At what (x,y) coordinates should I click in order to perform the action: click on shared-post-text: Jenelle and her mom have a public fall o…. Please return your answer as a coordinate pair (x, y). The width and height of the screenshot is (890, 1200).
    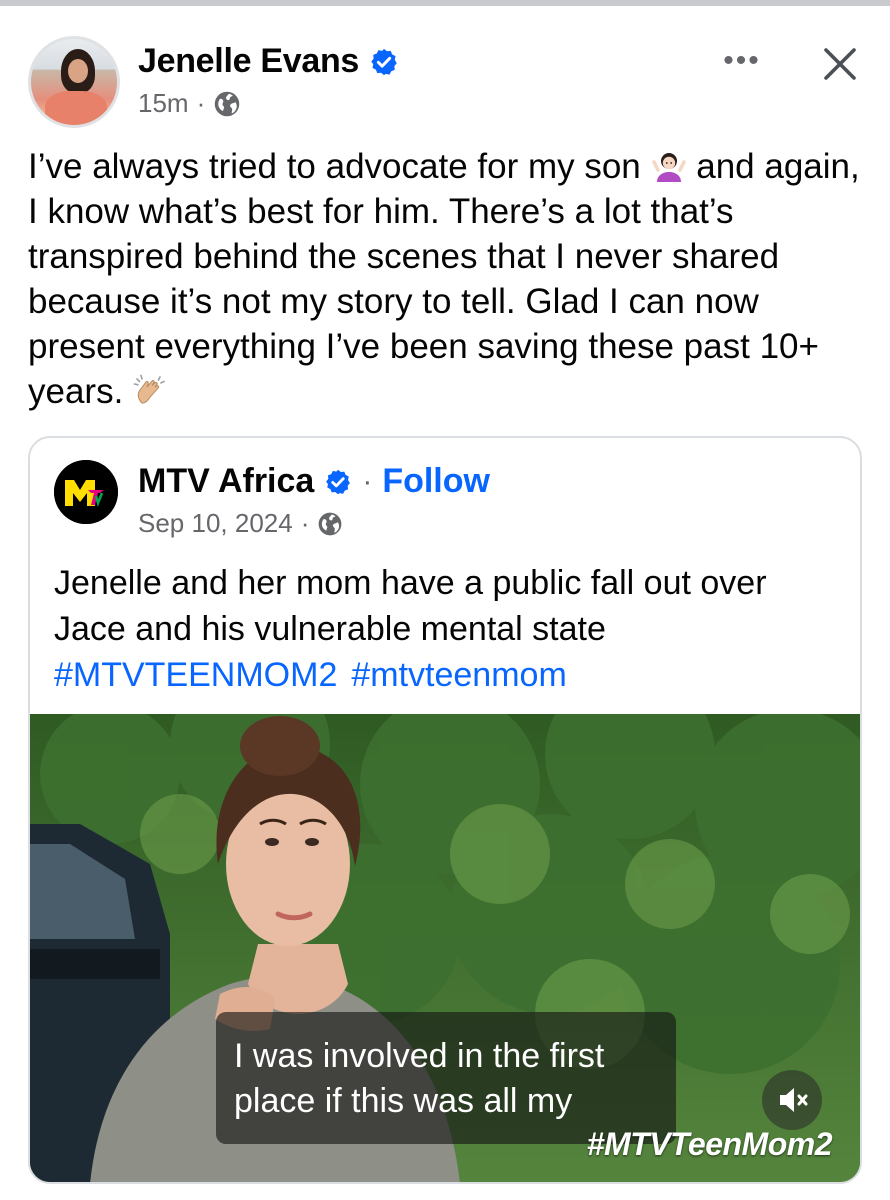
    Looking at the image, I should click on (449, 629).